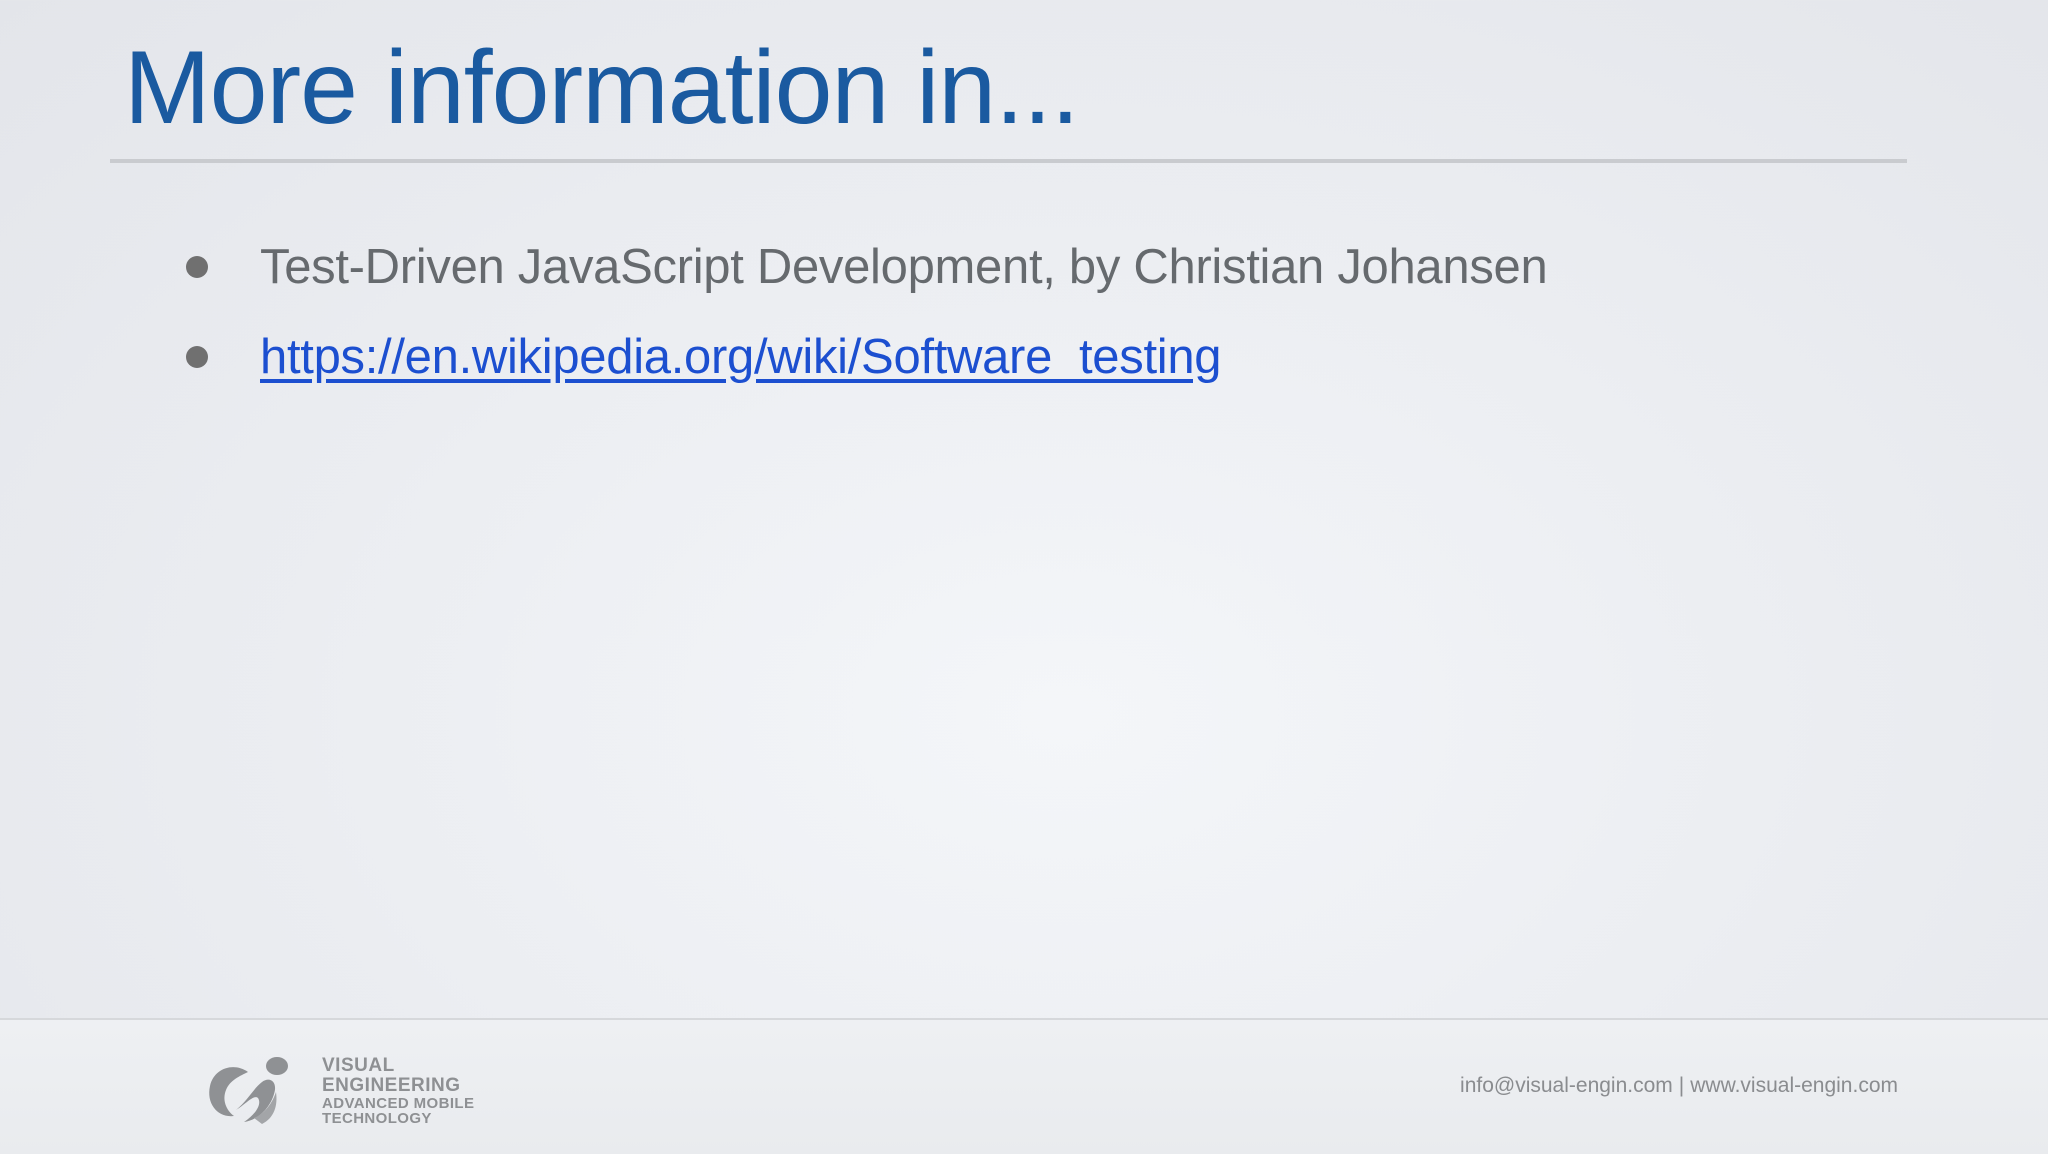 This screenshot has height=1154, width=2048. I want to click on footer-email: info@visual-engin.com, so click(1566, 1085).